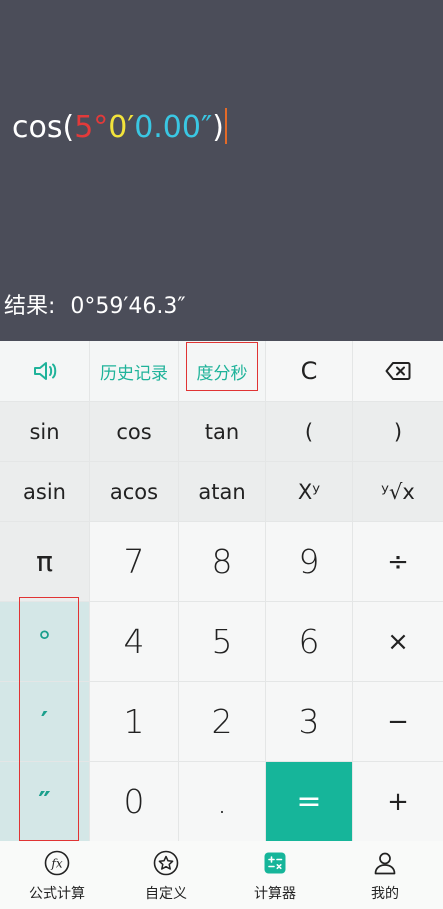  I want to click on nav-mine-label: 我的, so click(385, 894).